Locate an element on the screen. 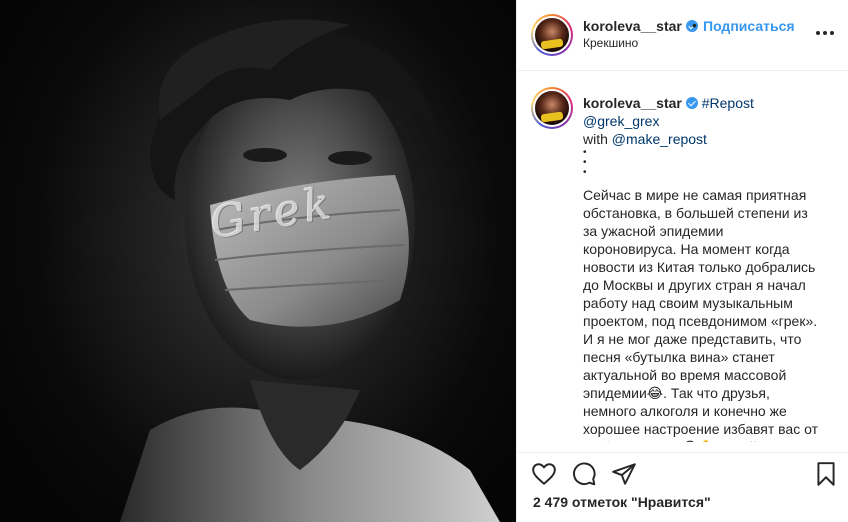 This screenshot has height=522, width=848. comment-icon is located at coordinates (584, 474).